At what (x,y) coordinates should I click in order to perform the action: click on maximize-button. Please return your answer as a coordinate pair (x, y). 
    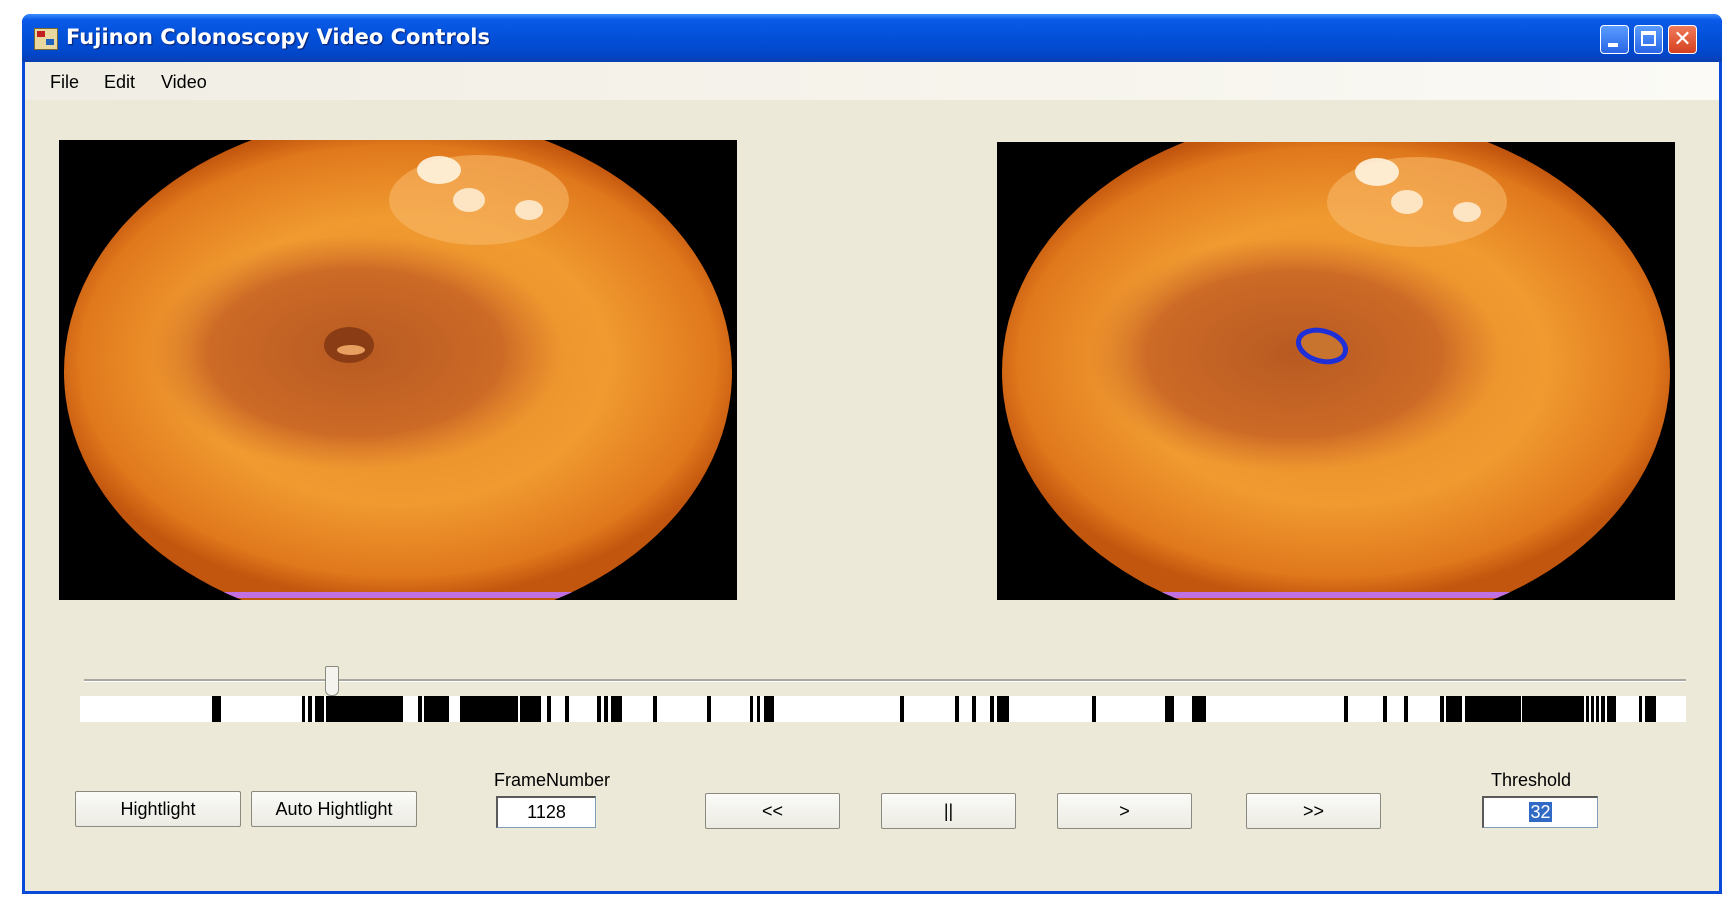
    Looking at the image, I should click on (1648, 39).